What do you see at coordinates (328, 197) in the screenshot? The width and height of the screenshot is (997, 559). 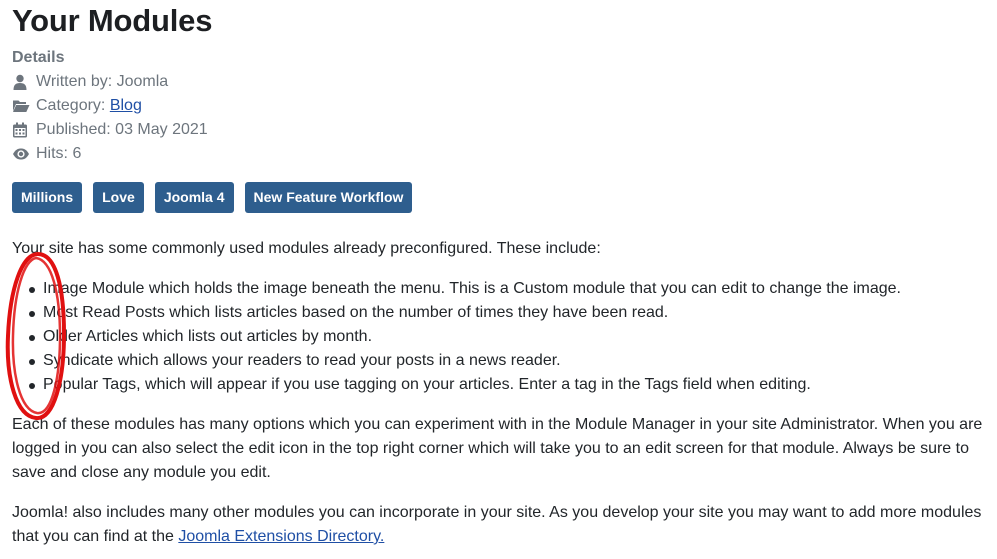 I see `tag-new-feature-workflow: New Feature Workflow` at bounding box center [328, 197].